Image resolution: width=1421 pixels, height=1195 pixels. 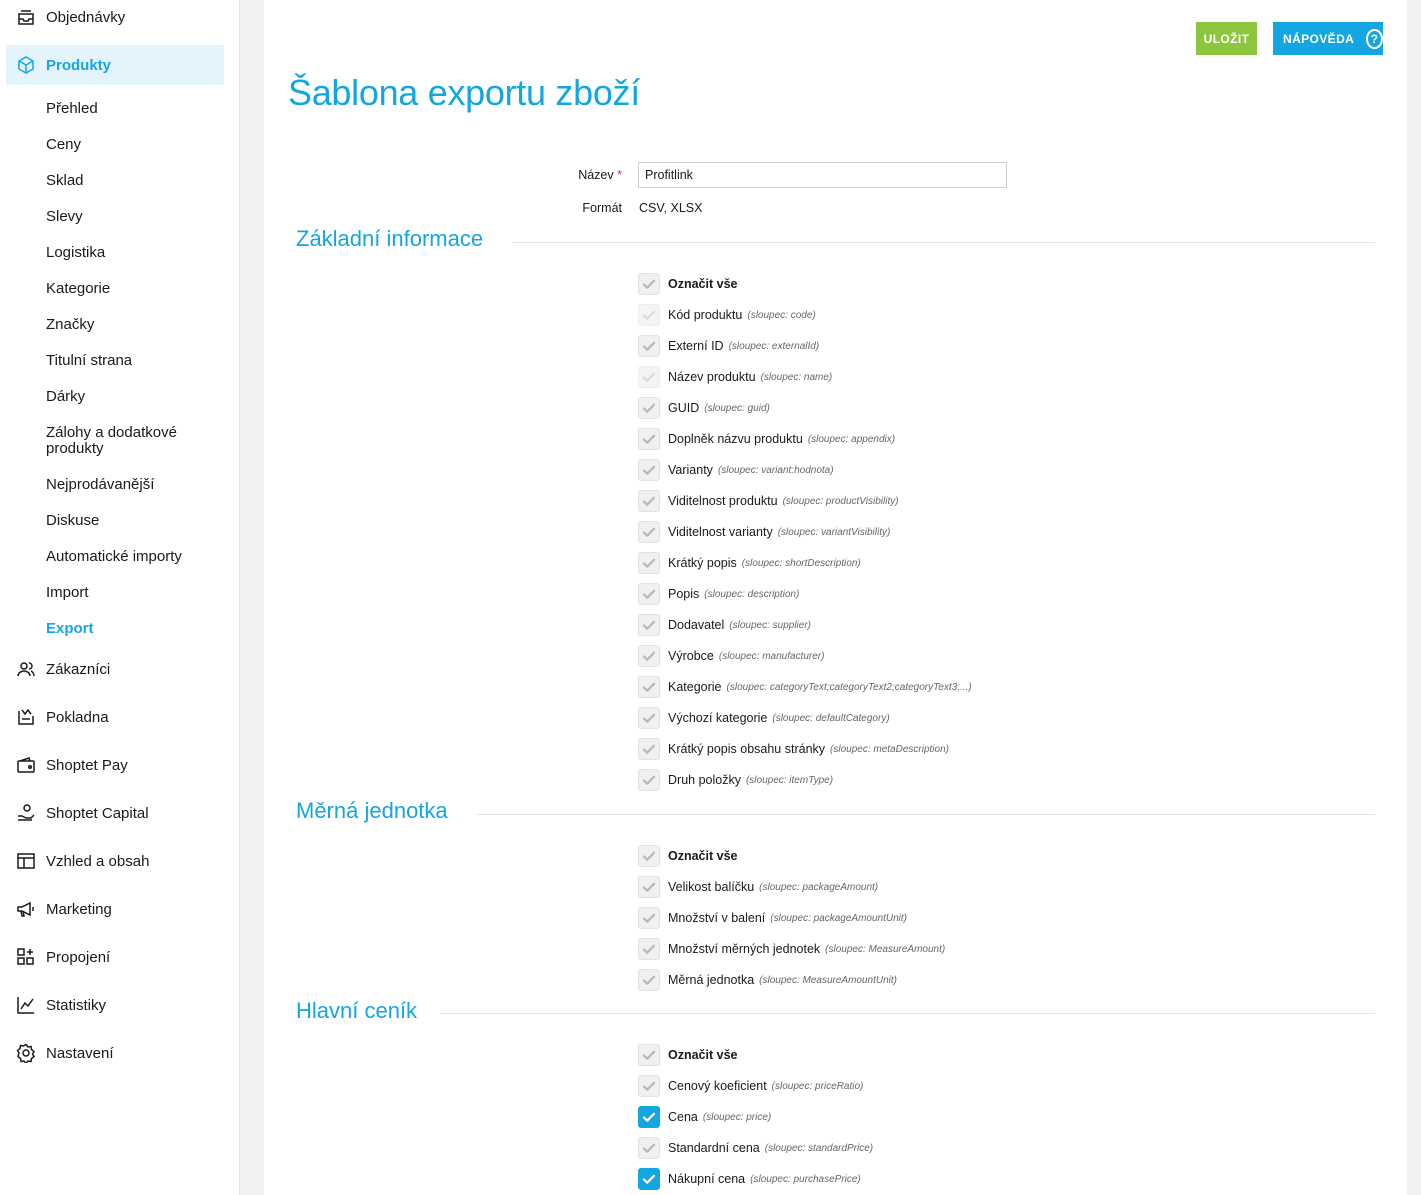 I want to click on field-checkbox-row: Externí ID (sloupec: externalId), so click(x=728, y=346).